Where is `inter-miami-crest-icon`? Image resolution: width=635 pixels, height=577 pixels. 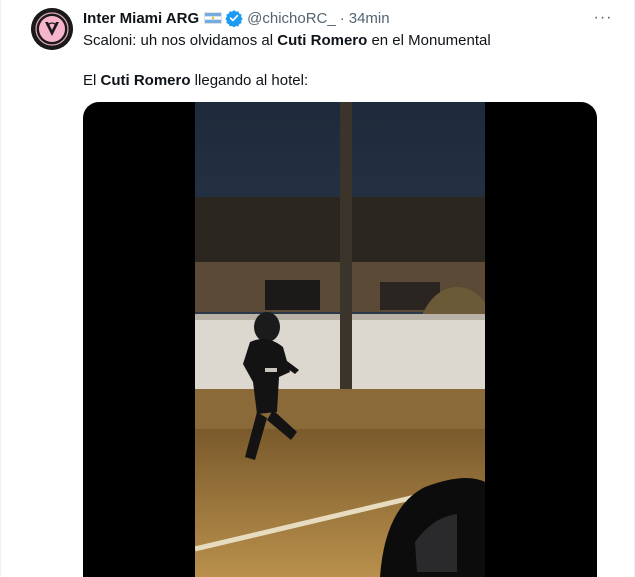
inter-miami-crest-icon is located at coordinates (52, 29).